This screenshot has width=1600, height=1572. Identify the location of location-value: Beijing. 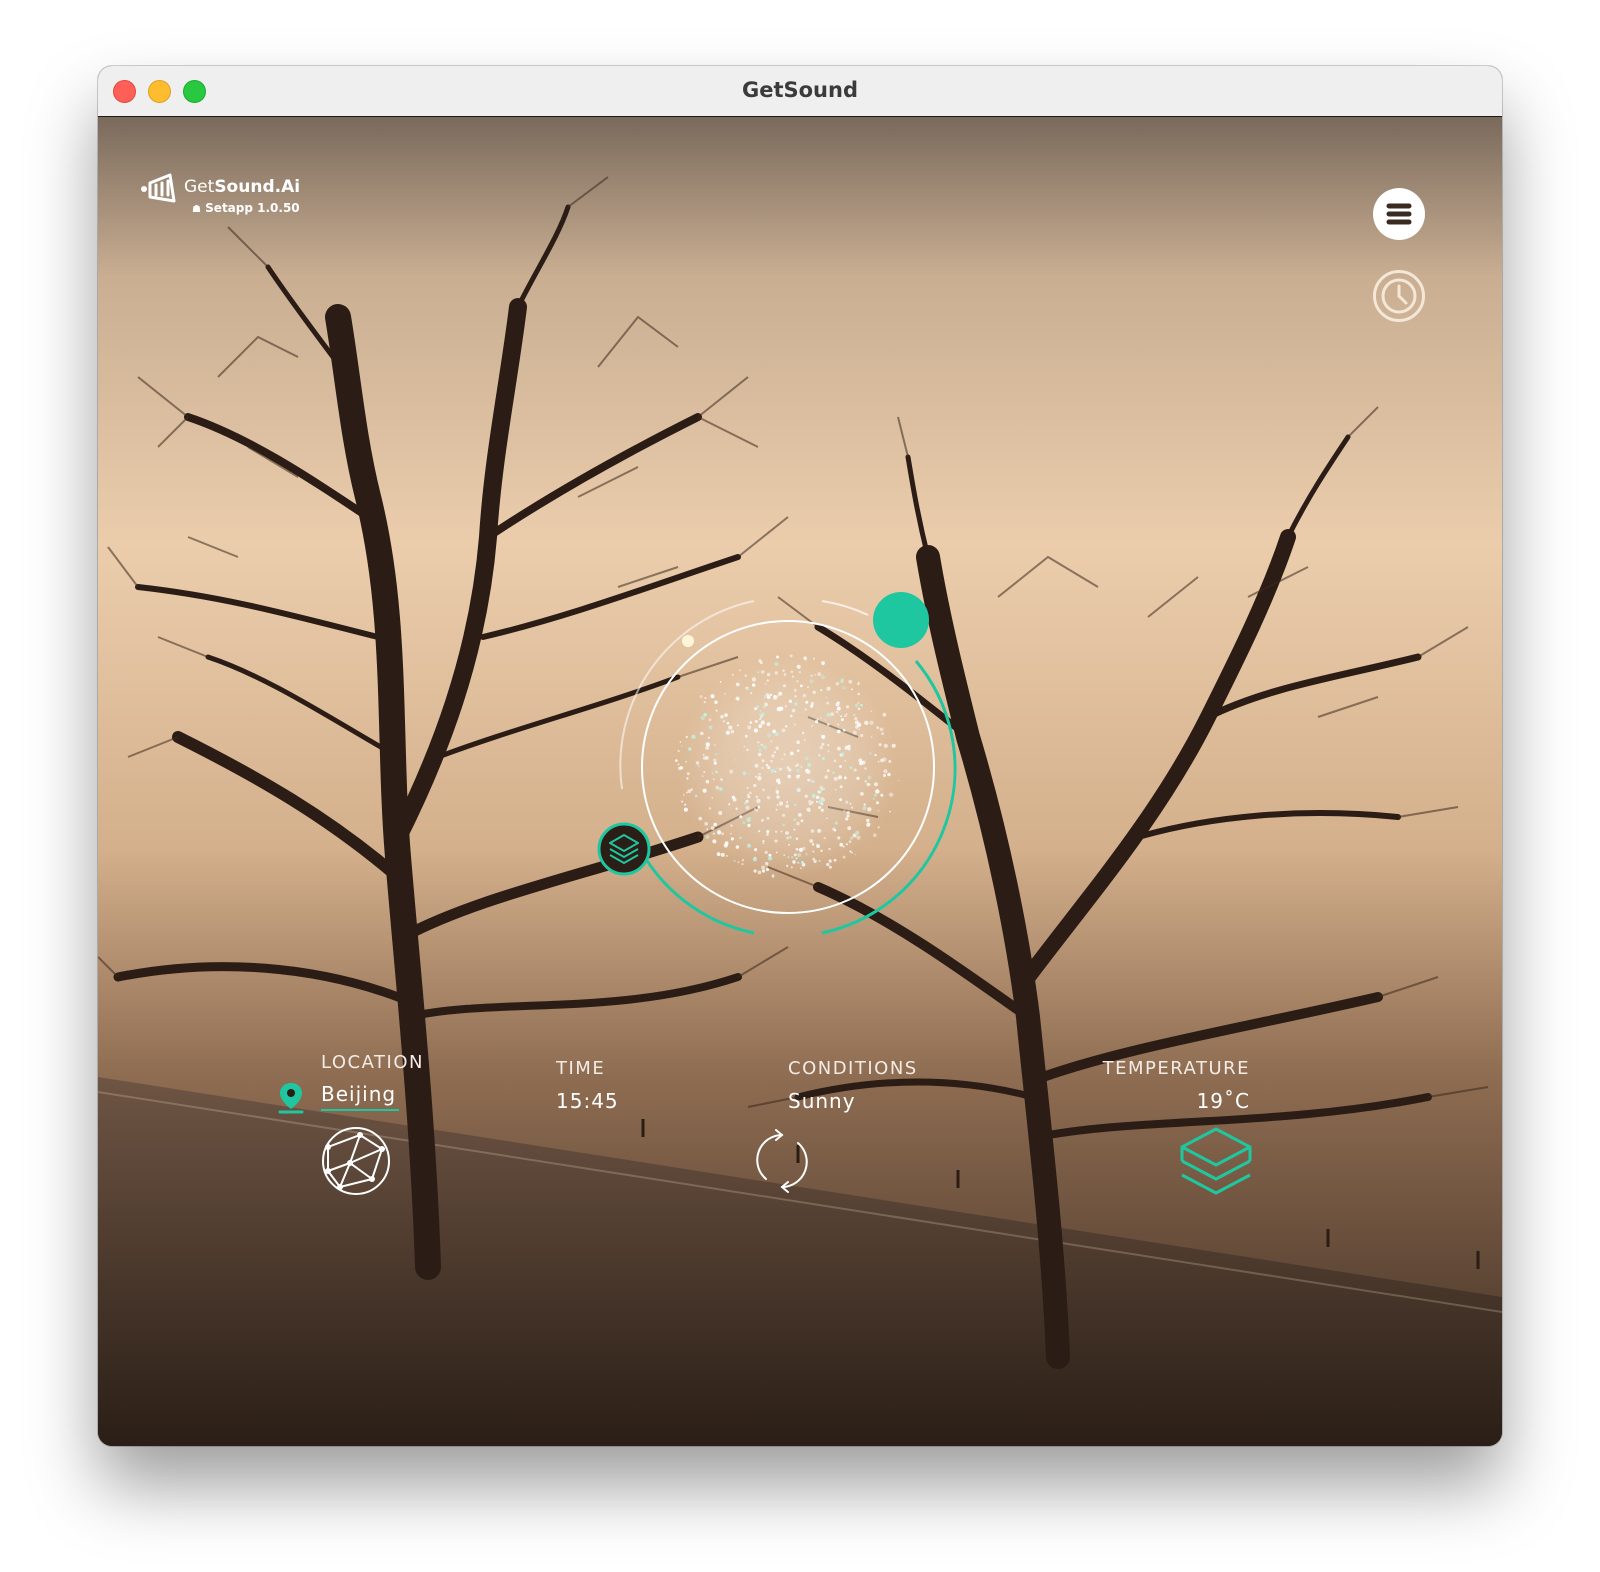
(358, 1094).